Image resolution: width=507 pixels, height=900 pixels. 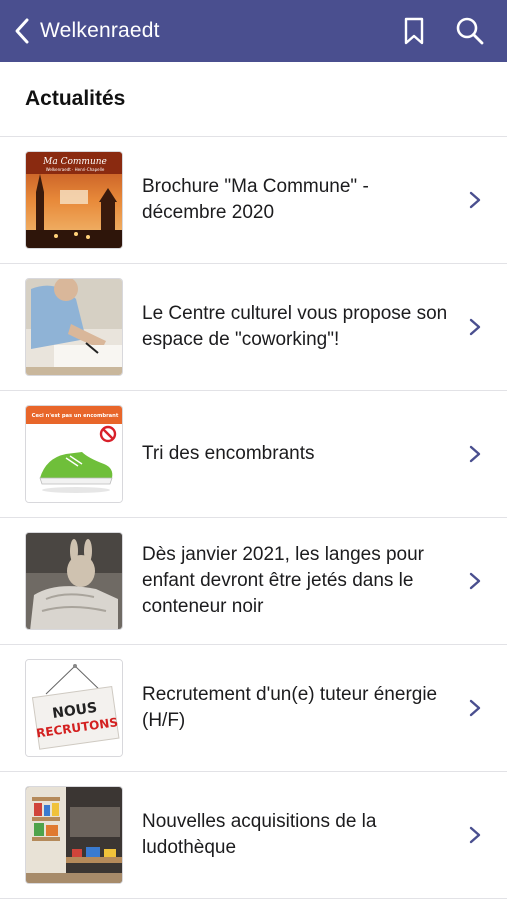 I want to click on news-thumbnail: Ma Commune Welkenraedt · Henri-Chapelle, so click(x=74, y=200).